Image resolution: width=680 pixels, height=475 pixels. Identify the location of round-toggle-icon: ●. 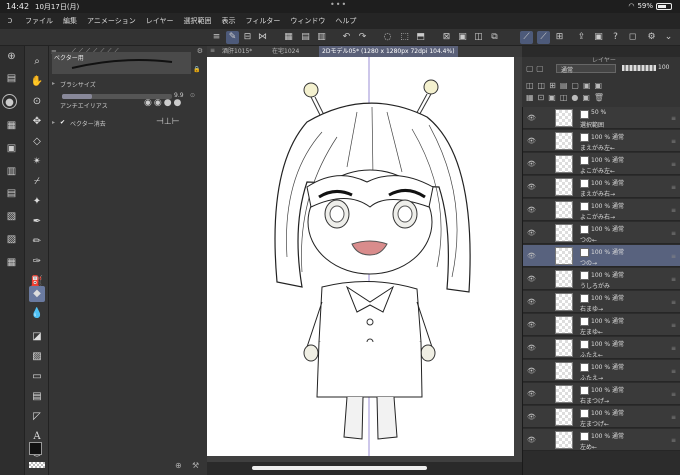
(9, 101).